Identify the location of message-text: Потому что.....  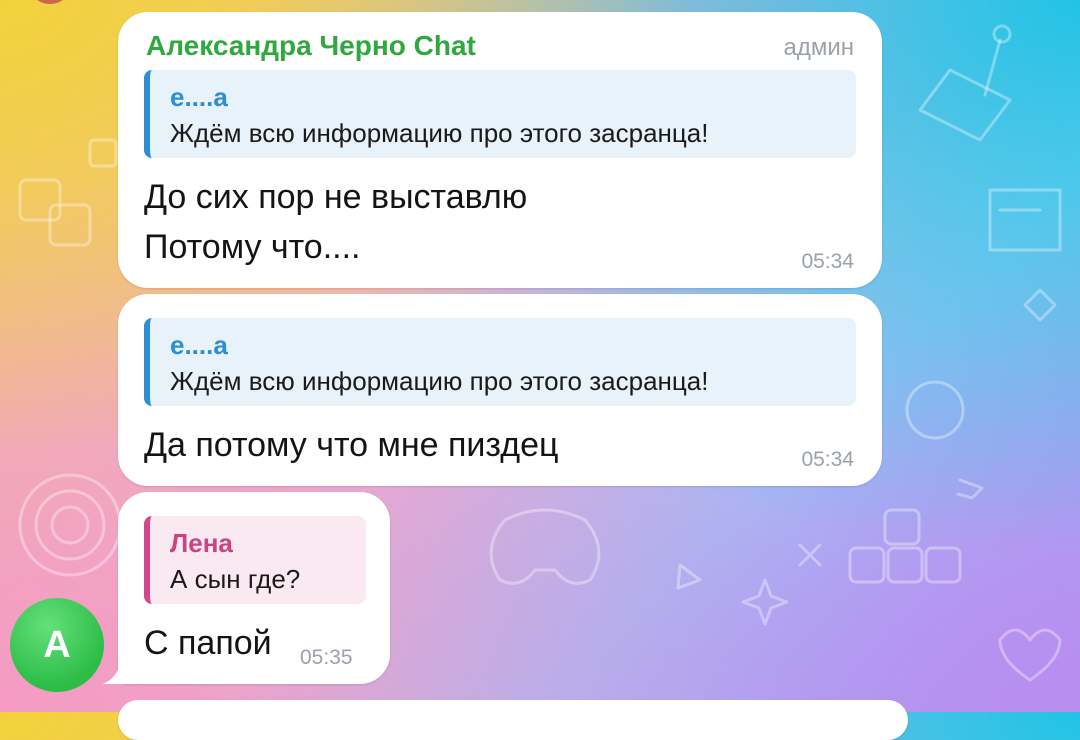
(252, 247).